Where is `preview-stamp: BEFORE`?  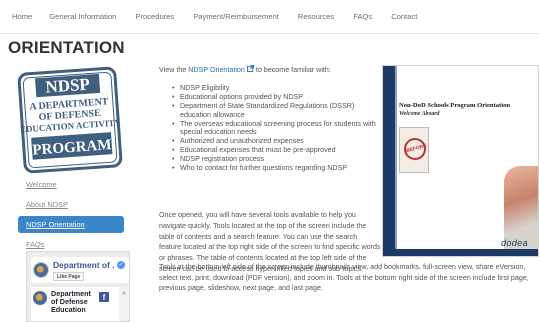 preview-stamp: BEFORE is located at coordinates (415, 149).